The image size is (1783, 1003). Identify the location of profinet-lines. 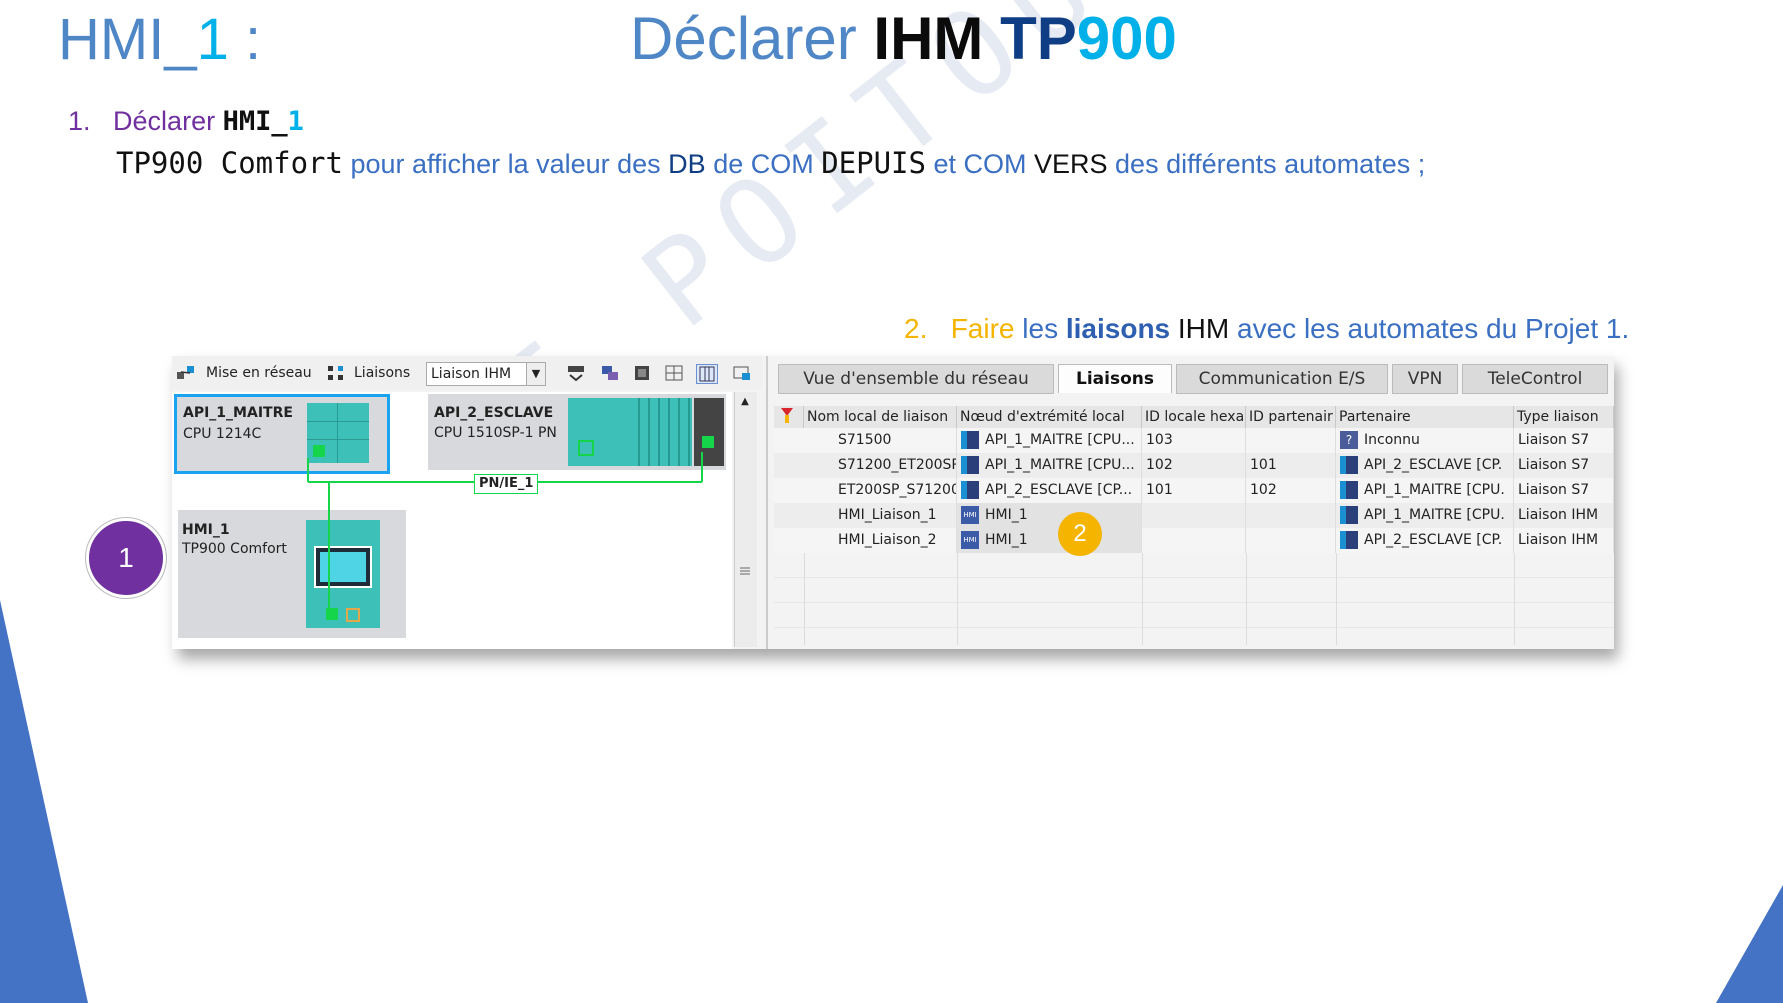
(505, 531).